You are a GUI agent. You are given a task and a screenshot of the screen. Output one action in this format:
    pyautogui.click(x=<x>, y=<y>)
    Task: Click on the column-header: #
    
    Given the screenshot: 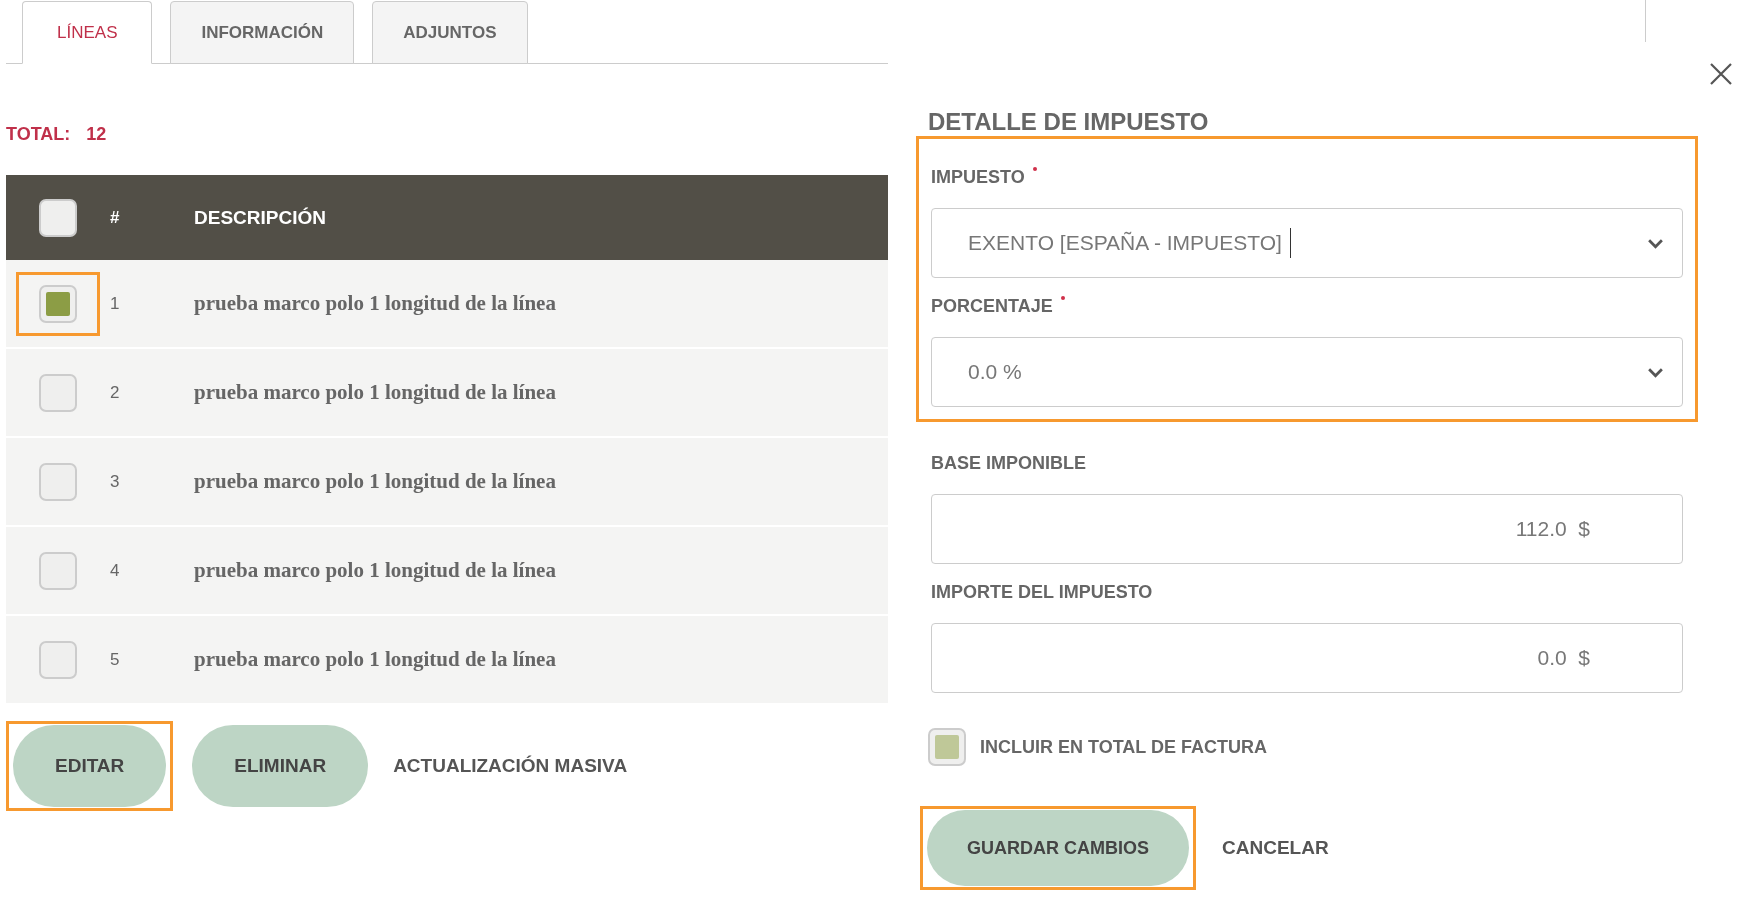 What is the action you would take?
    pyautogui.click(x=115, y=217)
    